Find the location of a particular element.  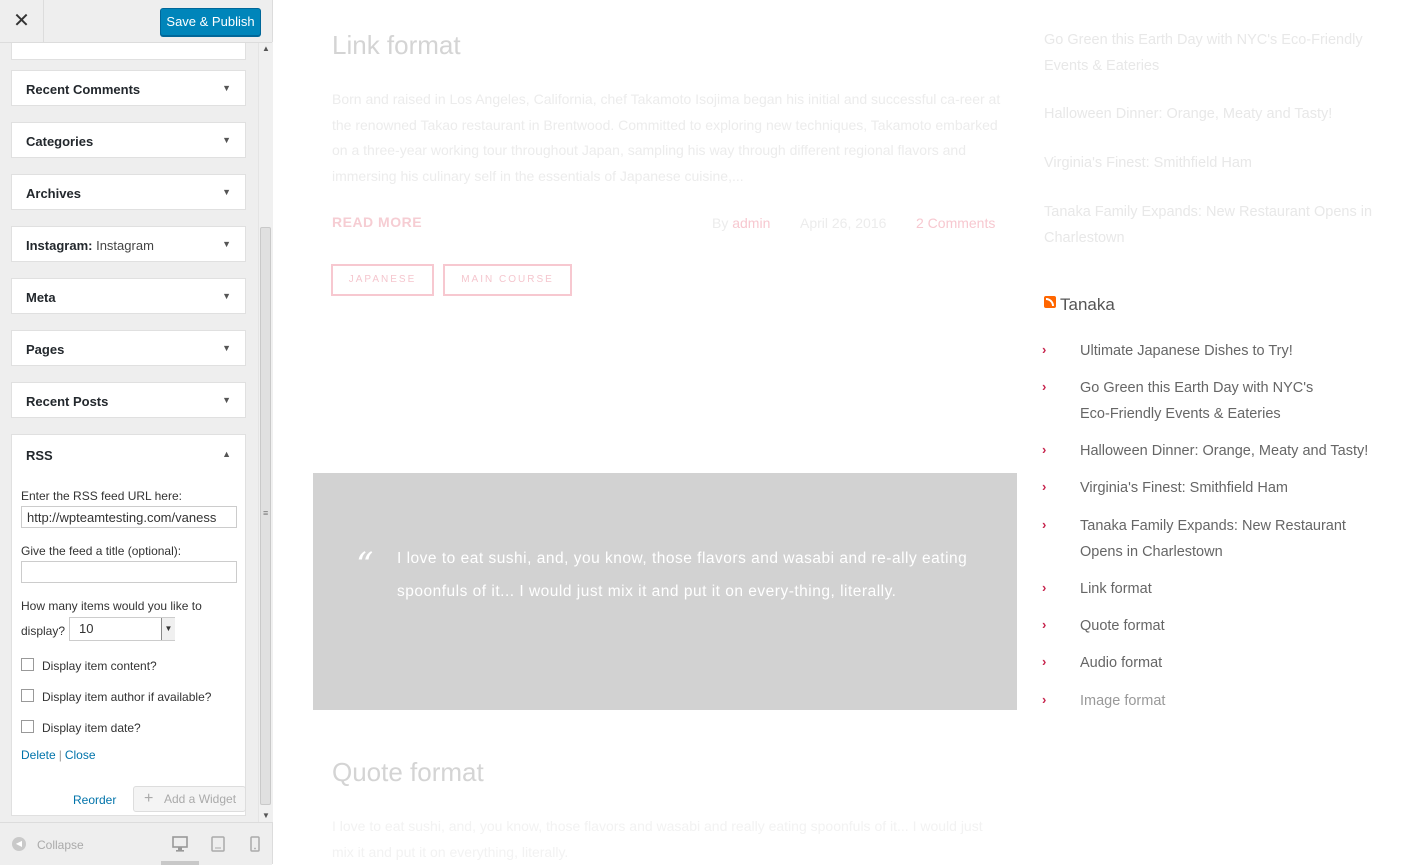

widget-title: Recent Comments is located at coordinates (83, 89).